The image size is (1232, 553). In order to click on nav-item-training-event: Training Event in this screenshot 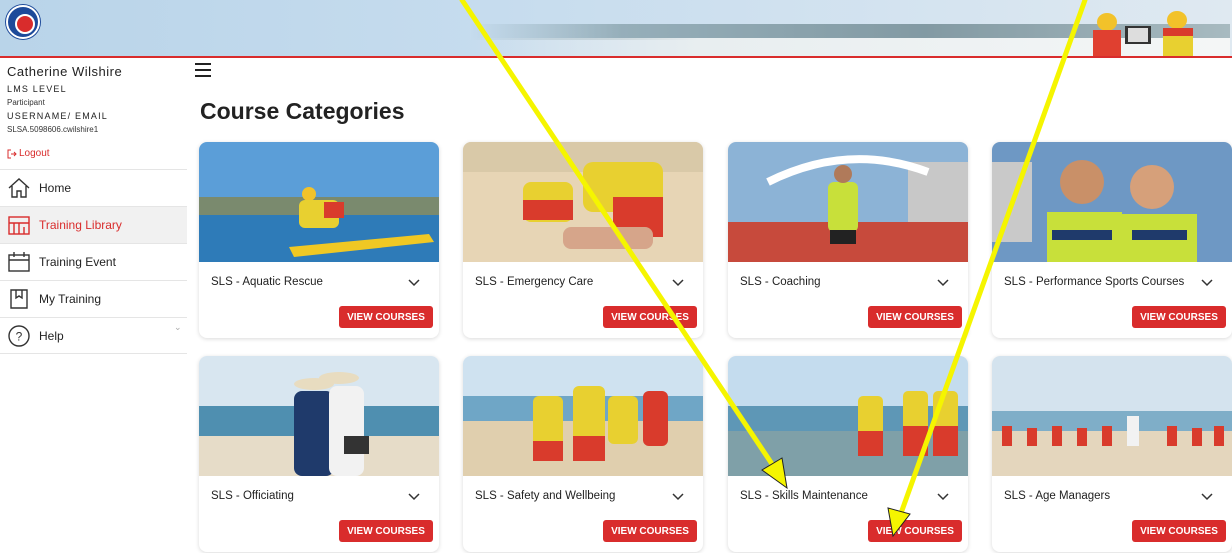, I will do `click(93, 261)`.